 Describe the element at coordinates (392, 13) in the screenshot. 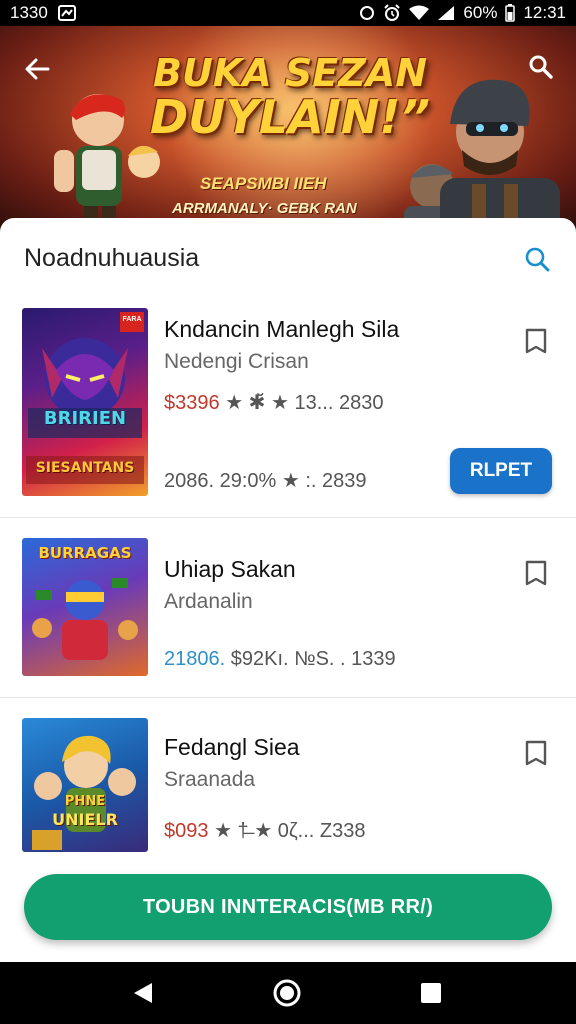

I see `alarm-icon` at that location.